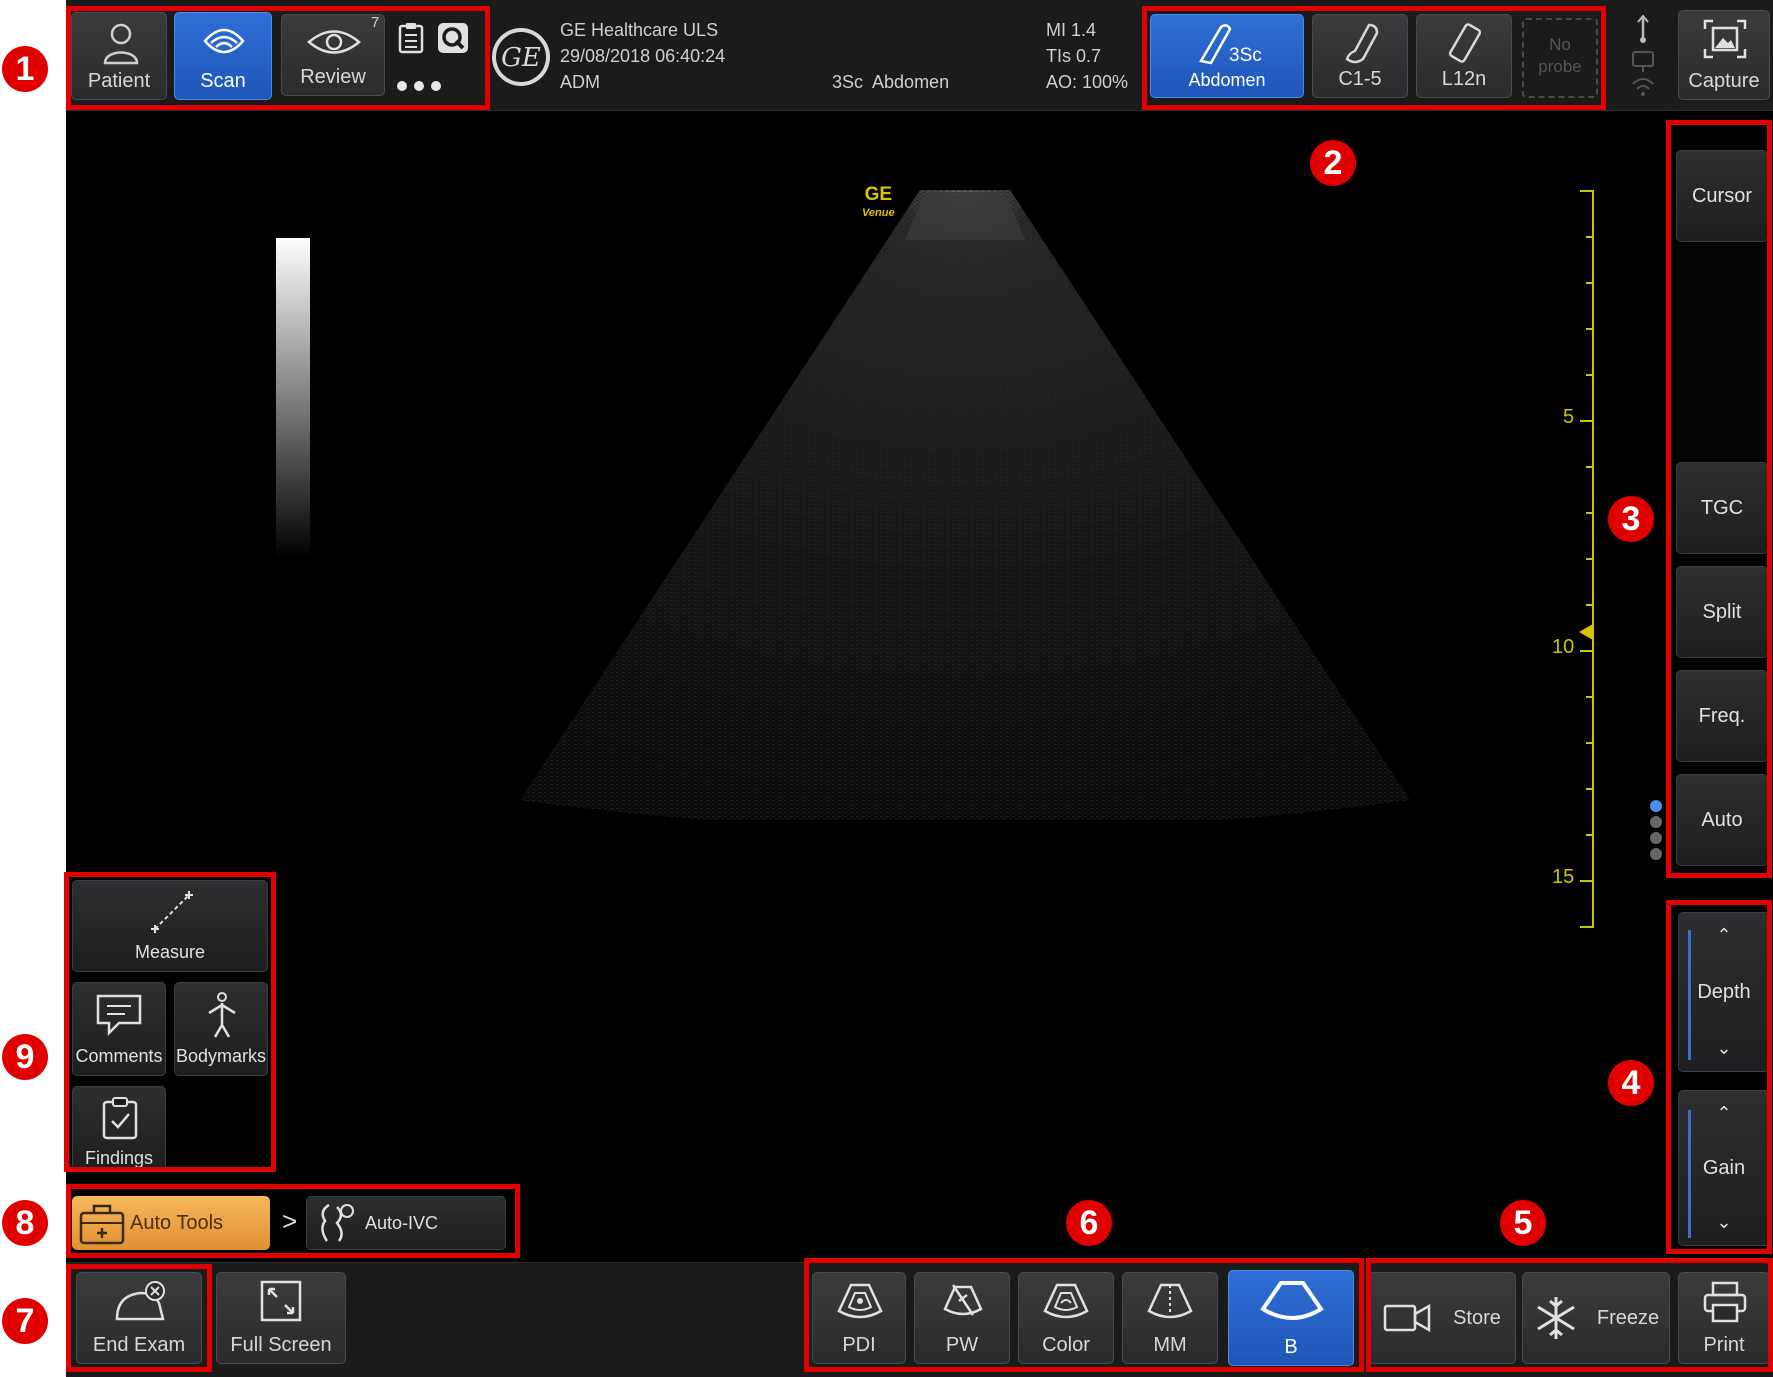 This screenshot has height=1377, width=1773. Describe the element at coordinates (119, 1158) in the screenshot. I see `findings-label: Findings` at that location.